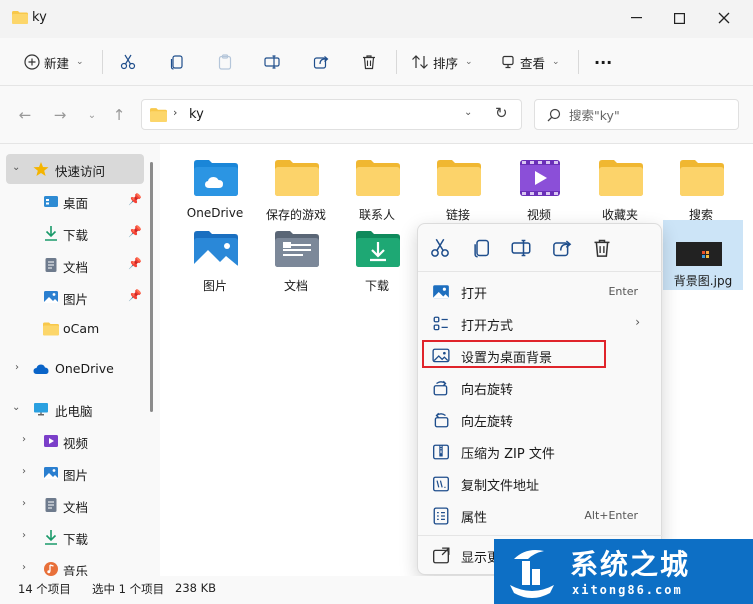 Image resolution: width=753 pixels, height=604 pixels. Describe the element at coordinates (396, 62) in the screenshot. I see `toolbar-divider` at that location.